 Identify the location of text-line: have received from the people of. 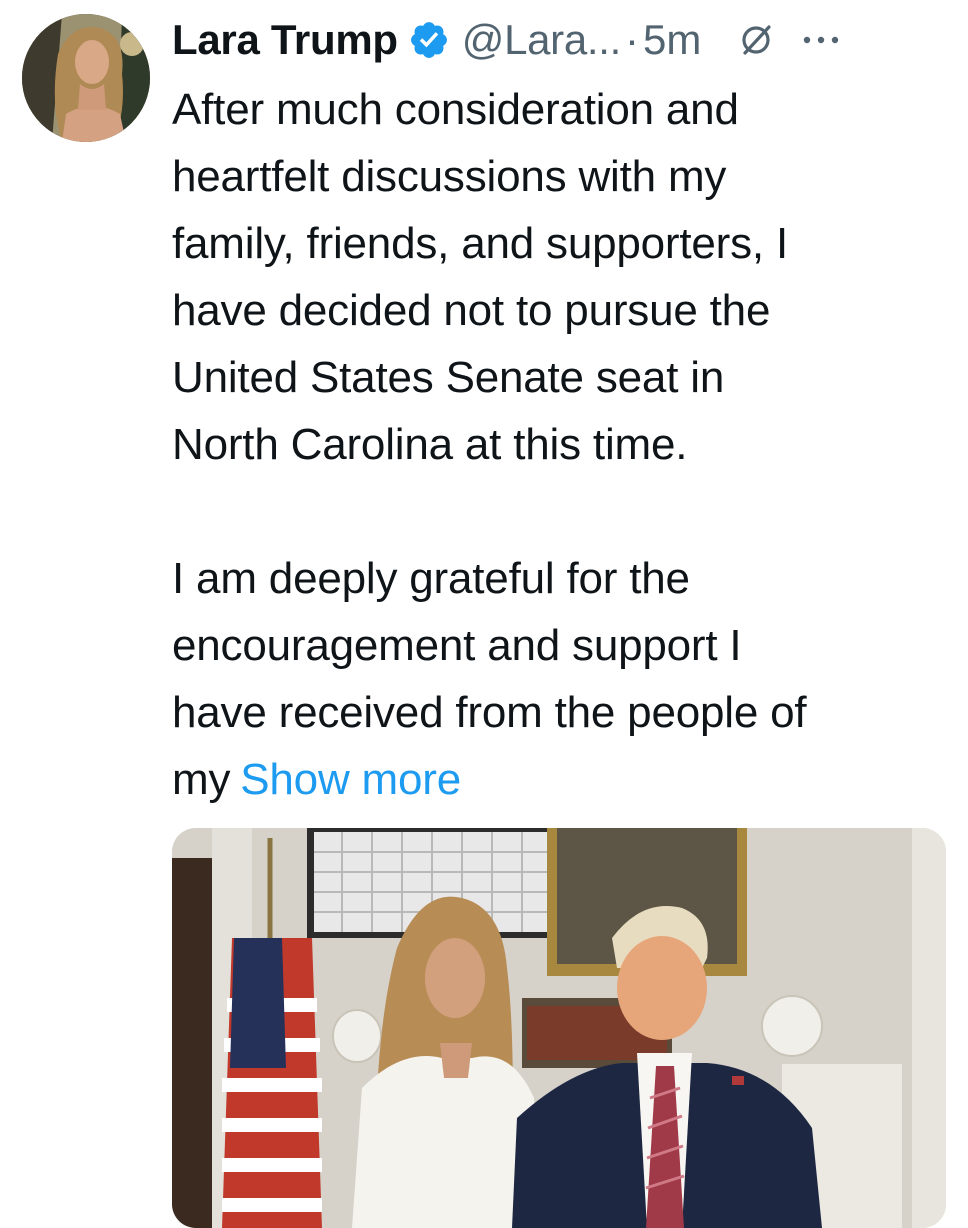
(489, 712).